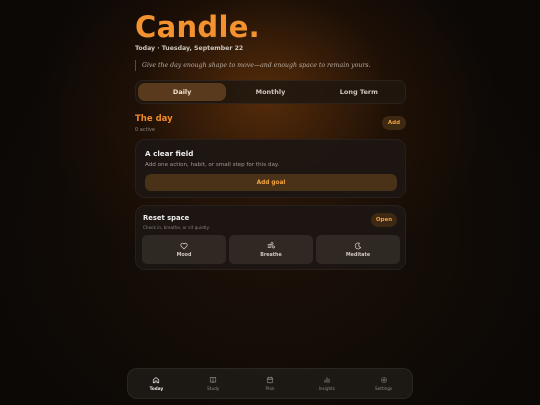  Describe the element at coordinates (197, 27) in the screenshot. I see `app-title: Candle.` at that location.